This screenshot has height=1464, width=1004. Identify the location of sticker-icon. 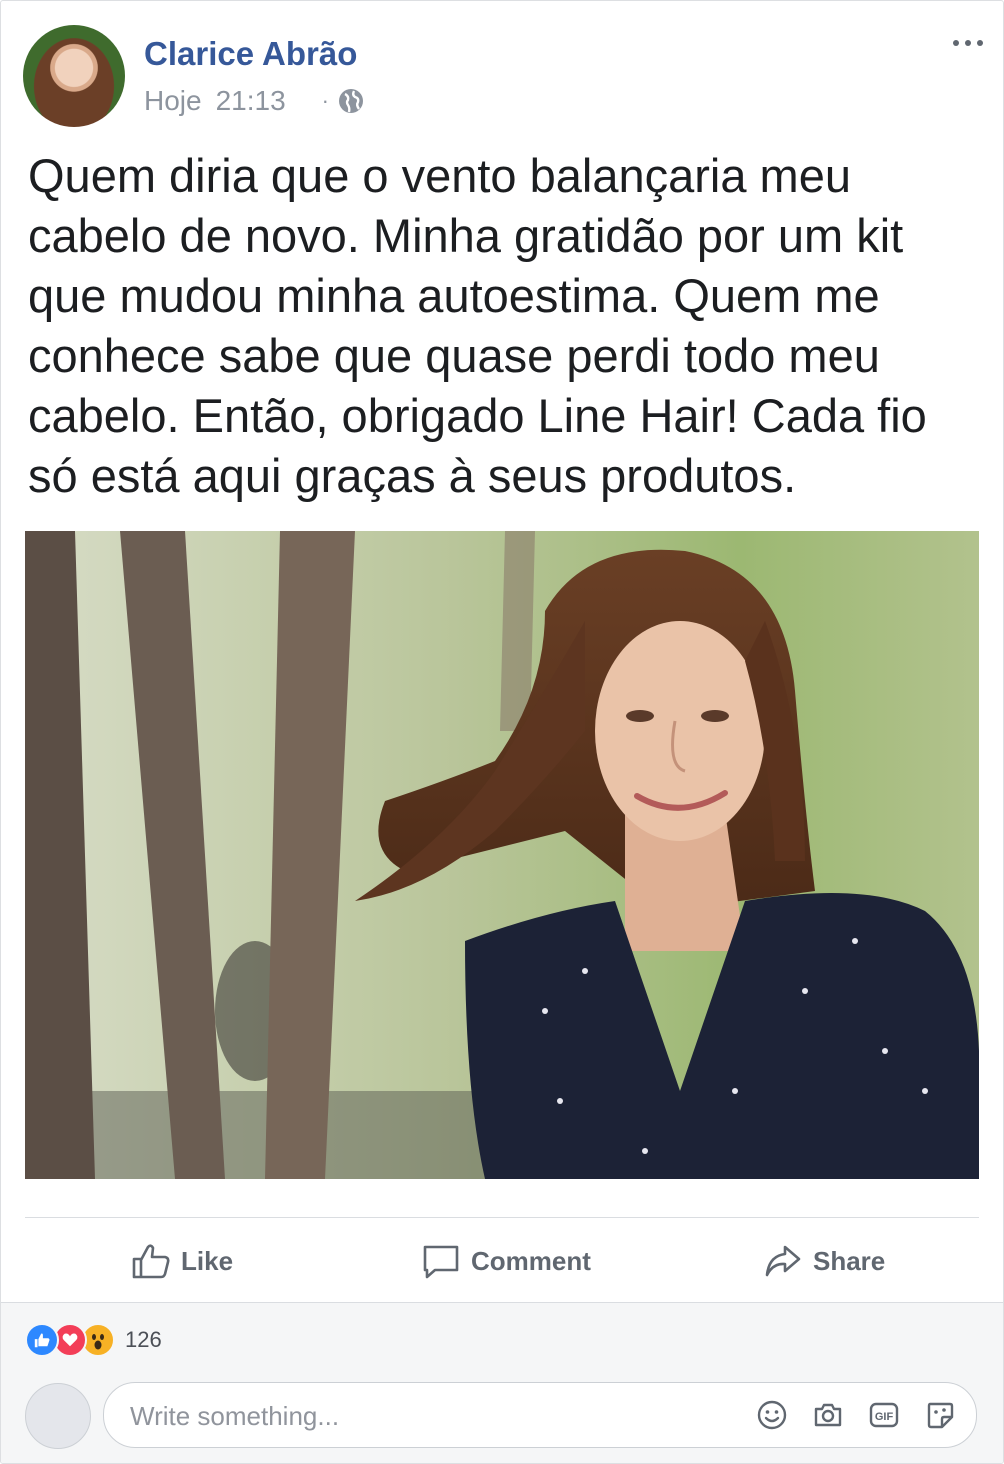
(940, 1415).